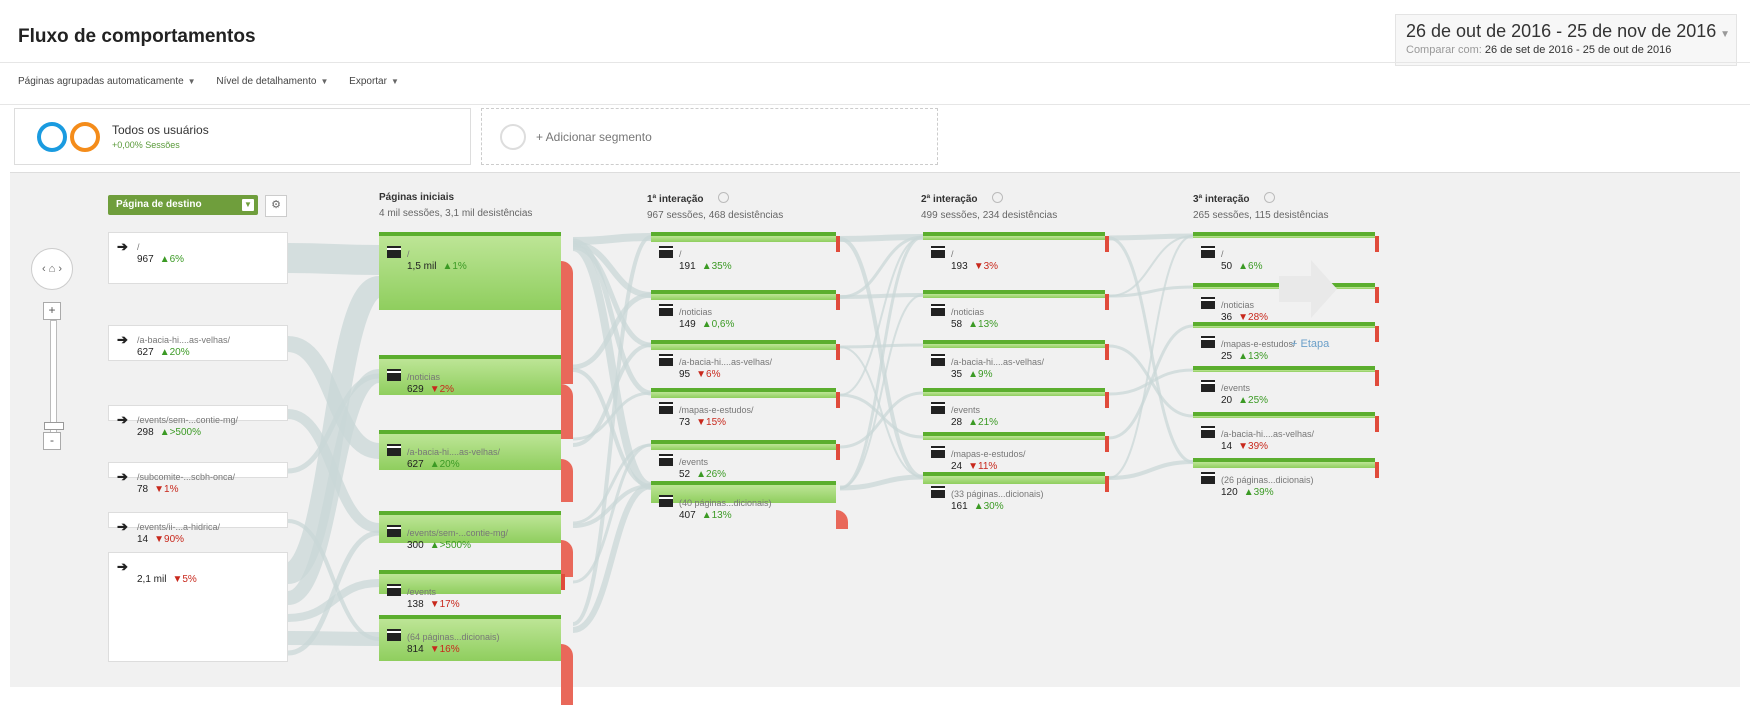 This screenshot has height=705, width=1750. I want to click on page-node: (64 páginas...dicionais) 814 ▼16%, so click(476, 660).